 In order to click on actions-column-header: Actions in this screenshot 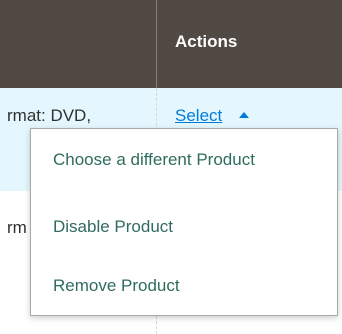, I will do `click(206, 42)`.